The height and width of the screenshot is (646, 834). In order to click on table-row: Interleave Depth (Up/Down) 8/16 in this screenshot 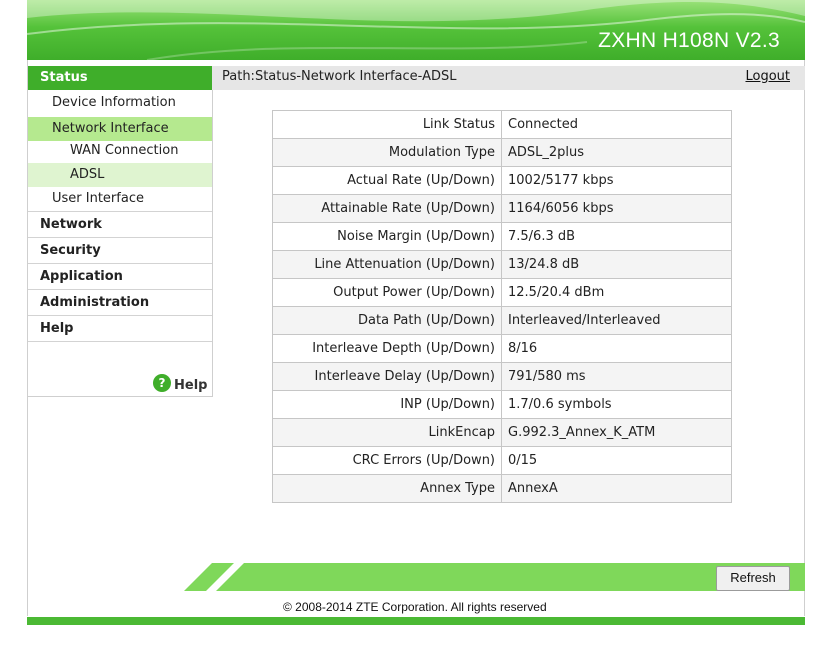, I will do `click(502, 348)`.